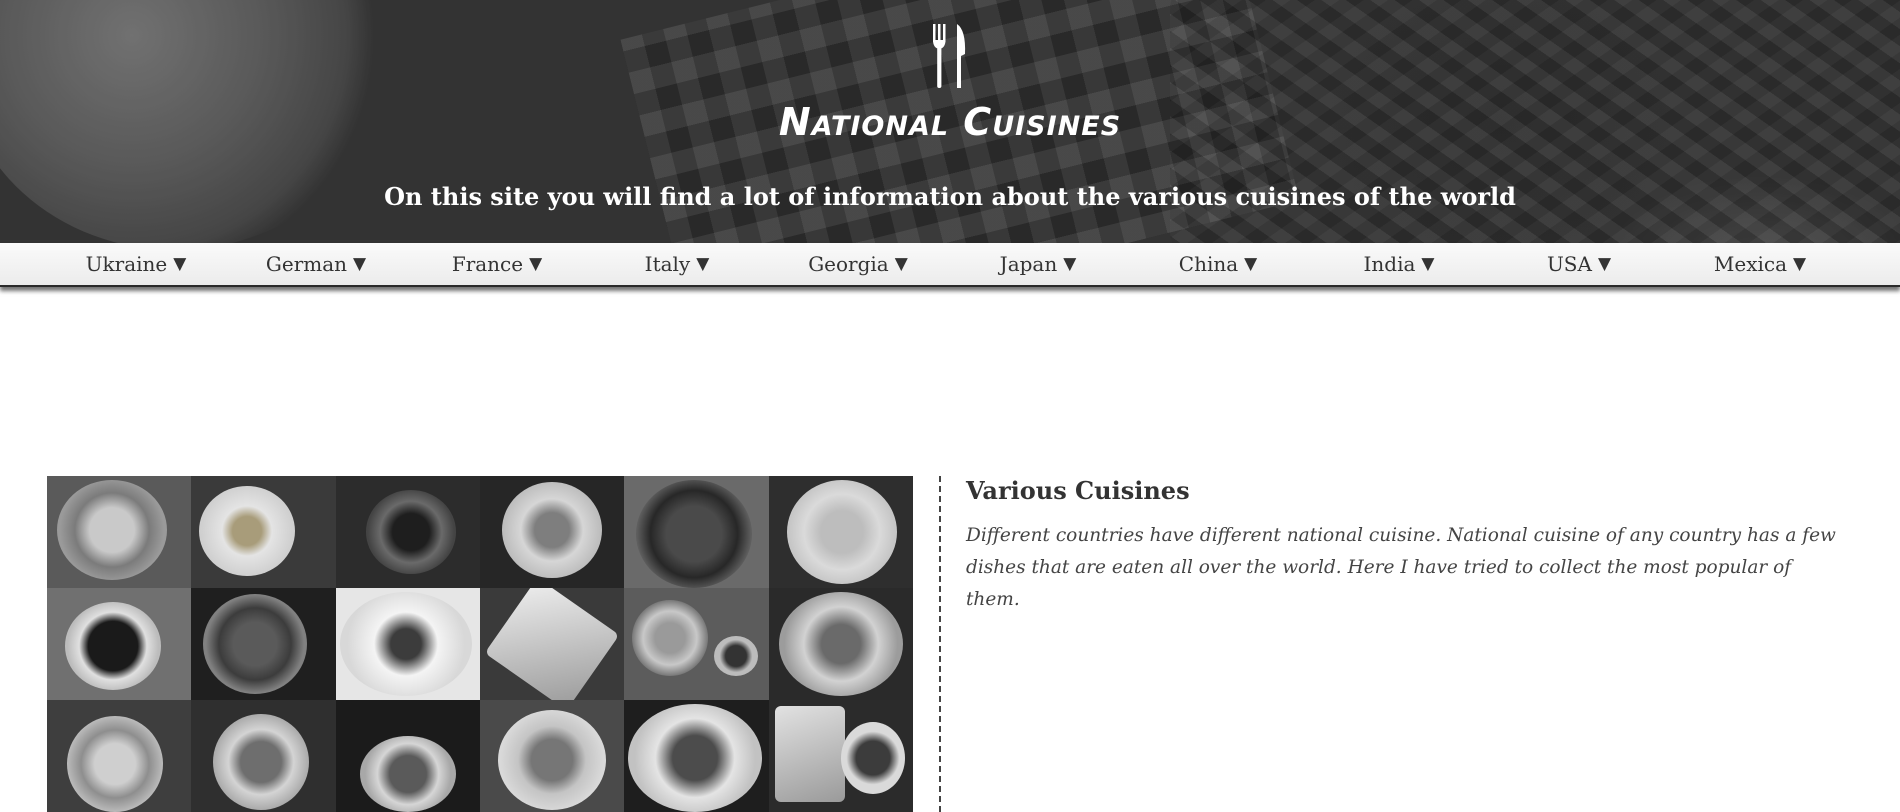  I want to click on collage-tile-shellfish-dish, so click(119, 532).